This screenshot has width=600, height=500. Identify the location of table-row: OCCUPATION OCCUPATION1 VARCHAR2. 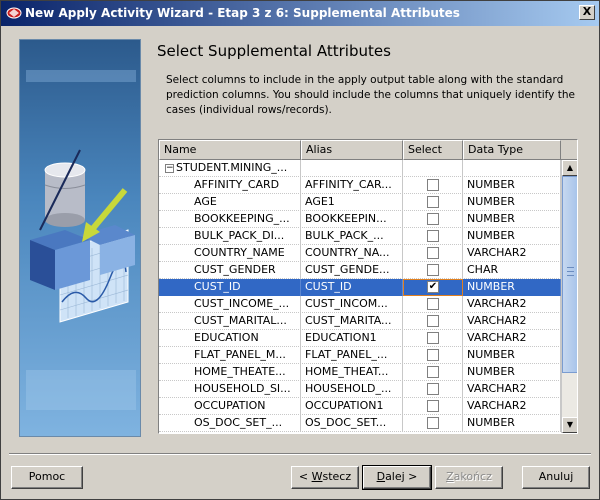
(360, 406).